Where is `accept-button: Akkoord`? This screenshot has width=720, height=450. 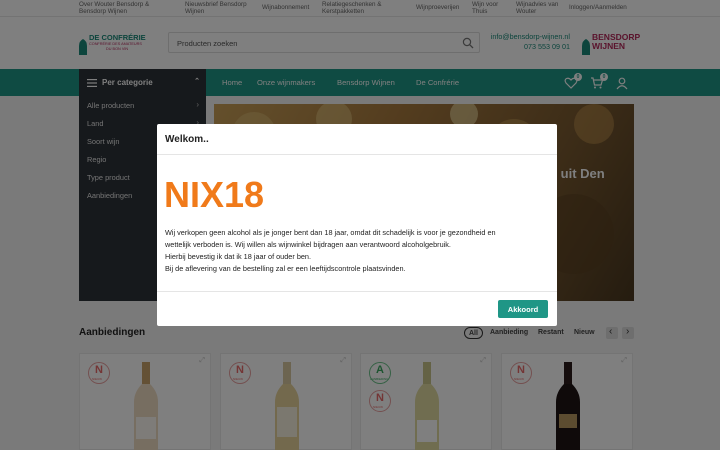
accept-button: Akkoord is located at coordinates (523, 309).